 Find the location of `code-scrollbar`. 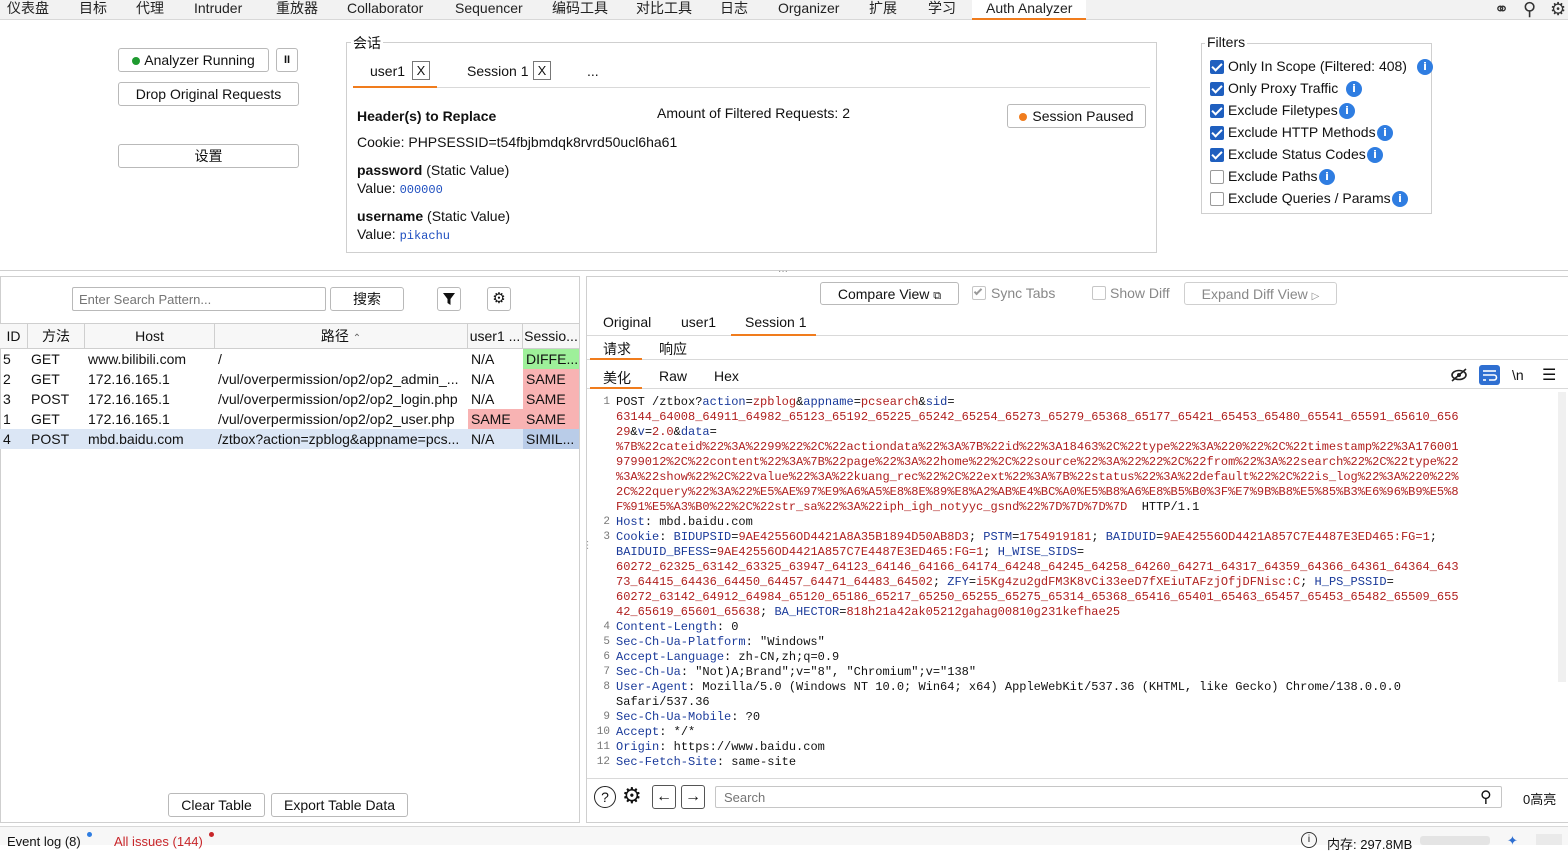

code-scrollbar is located at coordinates (1562, 537).